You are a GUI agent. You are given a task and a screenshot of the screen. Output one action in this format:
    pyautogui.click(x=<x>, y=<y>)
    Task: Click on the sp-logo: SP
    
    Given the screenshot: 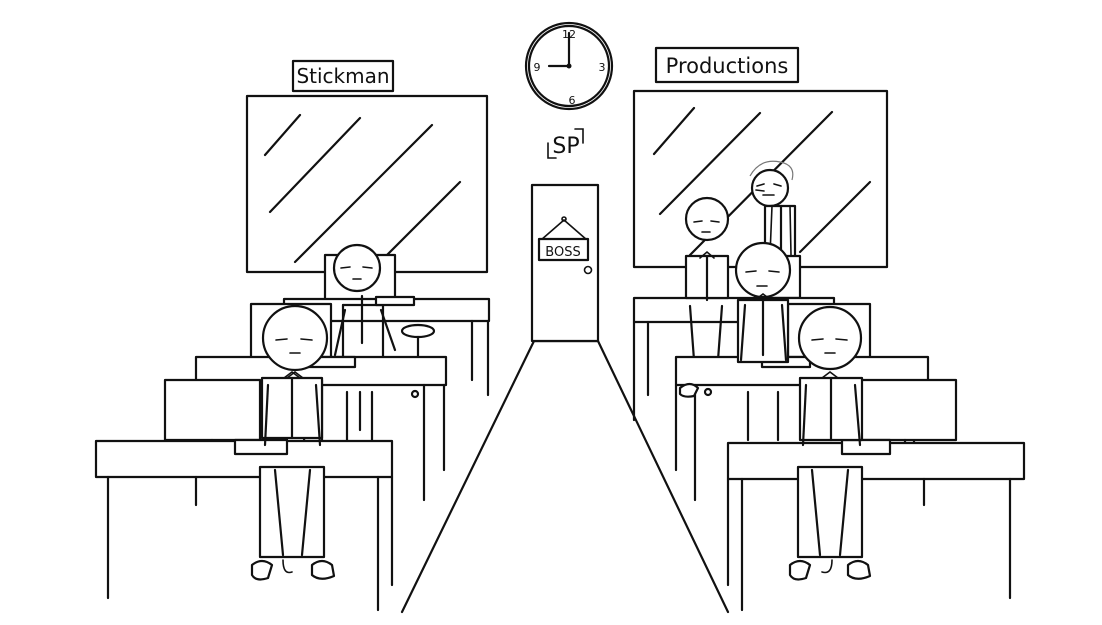 What is the action you would take?
    pyautogui.click(x=565, y=143)
    